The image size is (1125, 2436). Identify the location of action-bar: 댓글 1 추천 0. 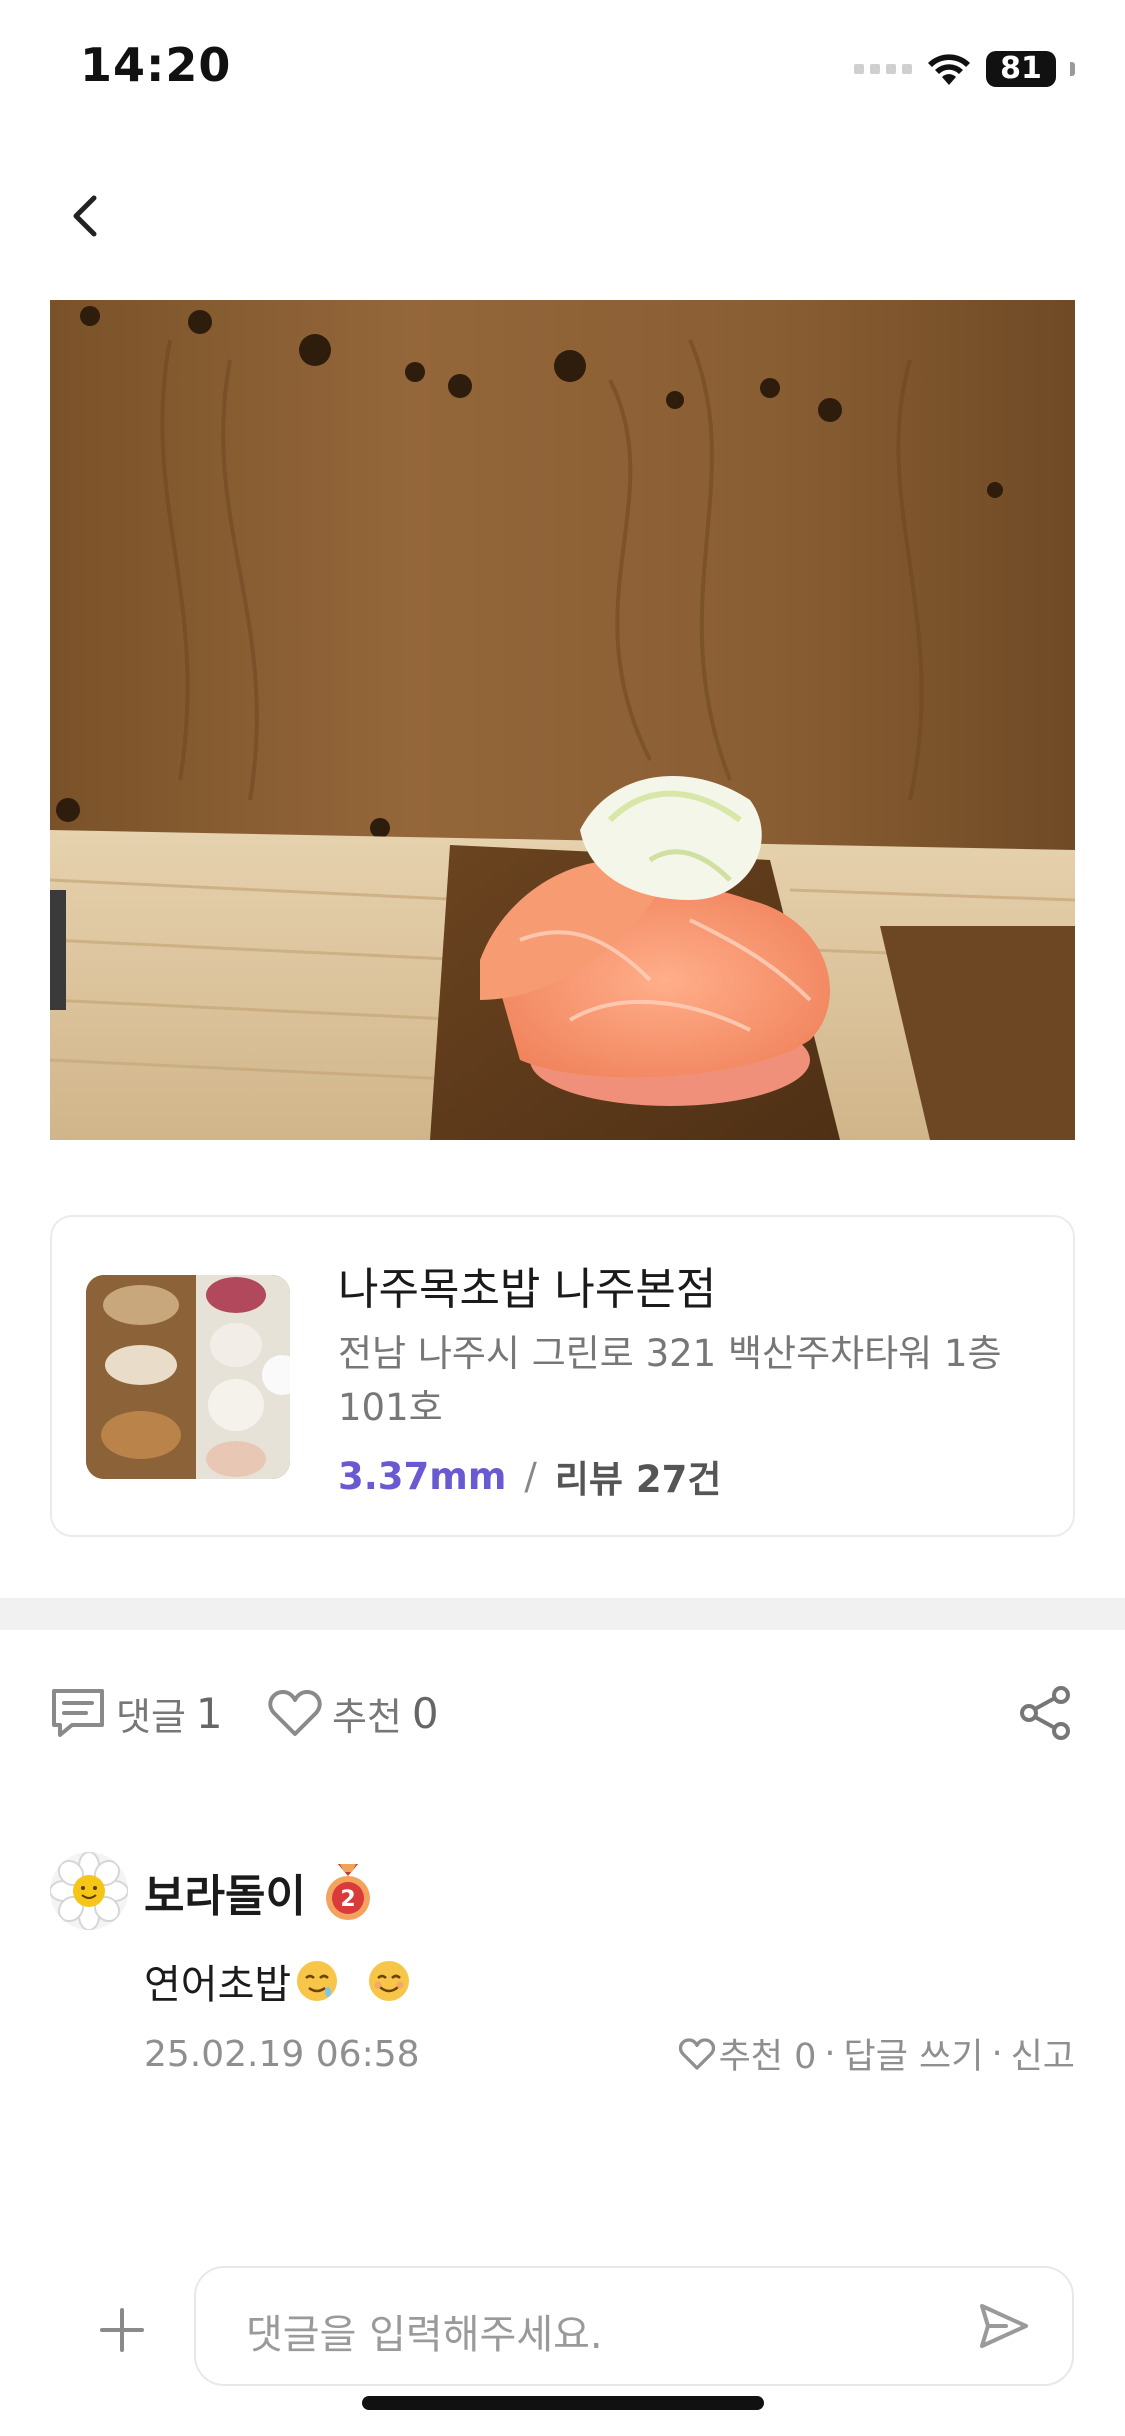
(562, 1713).